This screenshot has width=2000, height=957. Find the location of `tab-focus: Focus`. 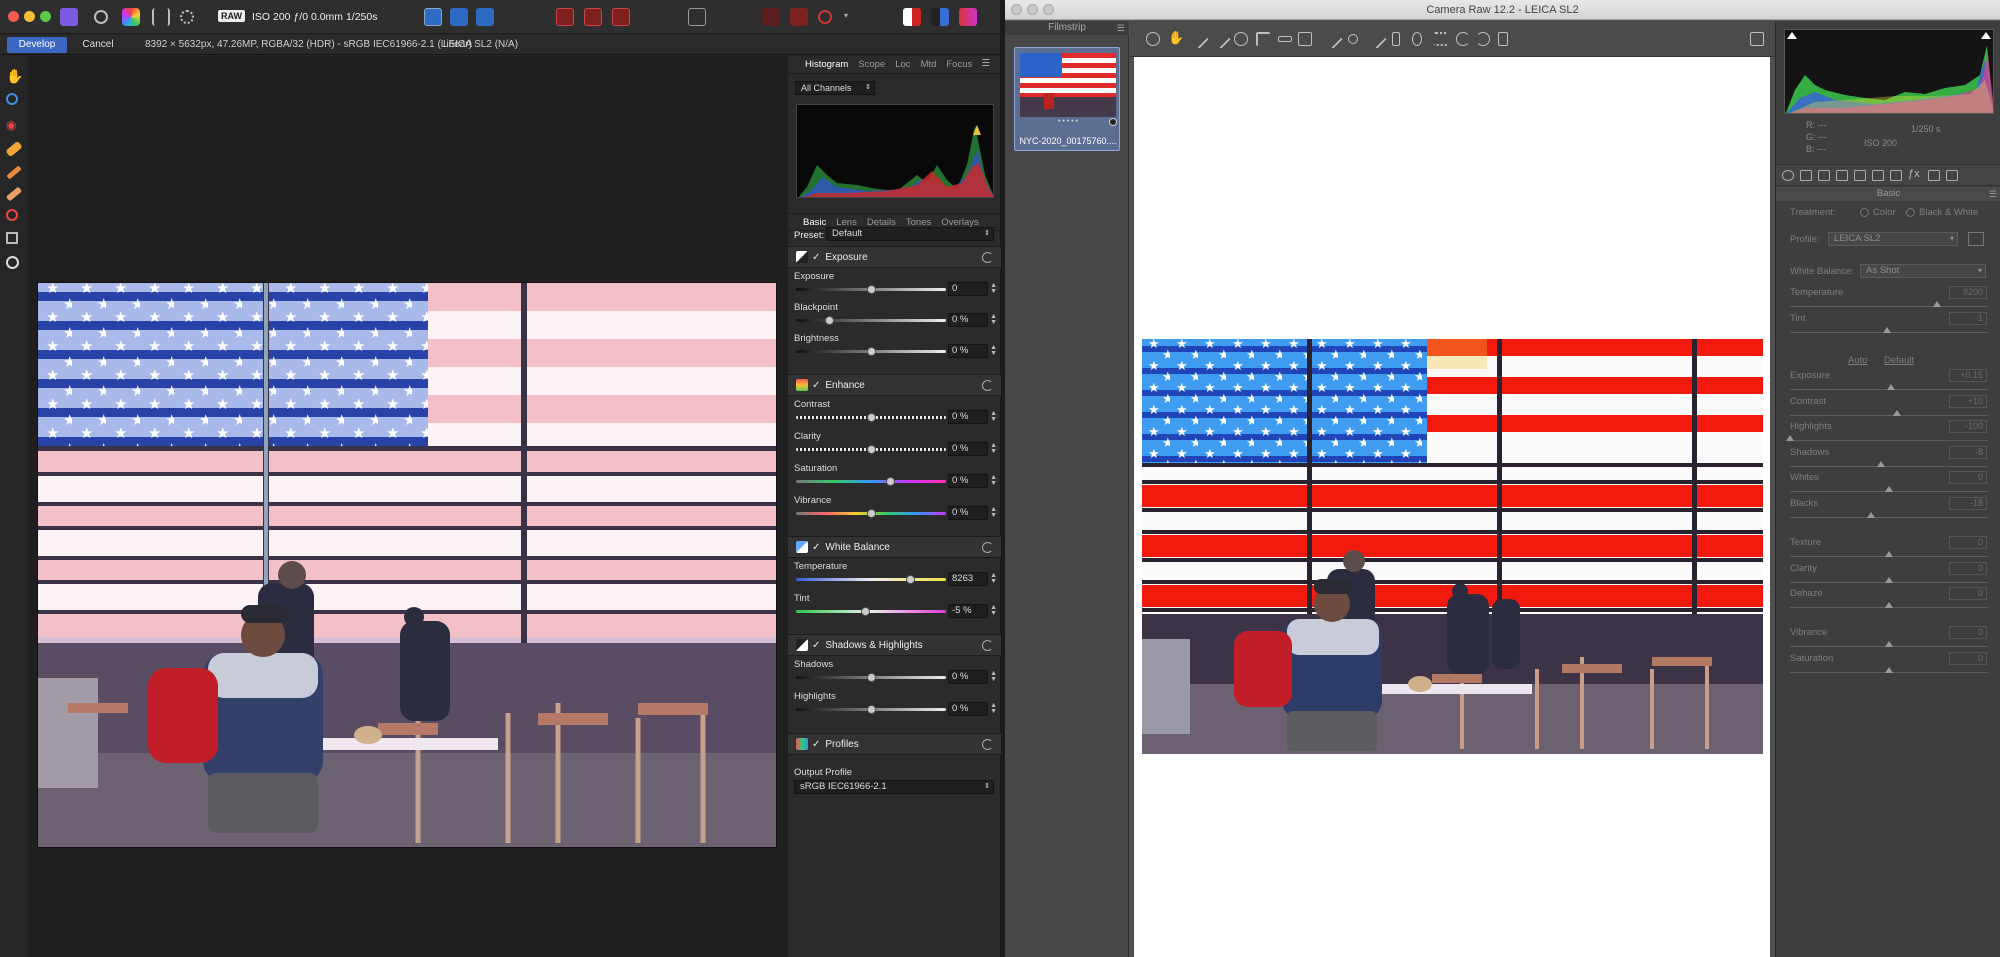

tab-focus: Focus is located at coordinates (959, 64).